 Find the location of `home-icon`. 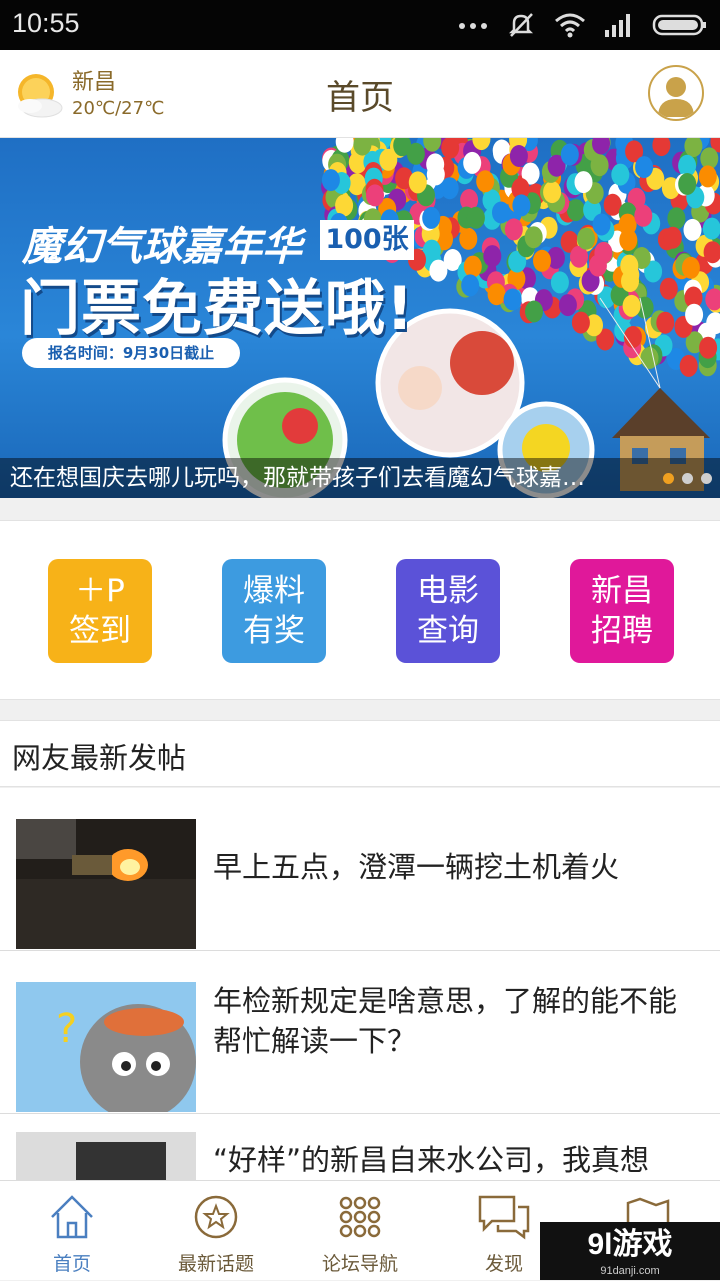

home-icon is located at coordinates (72, 1217).